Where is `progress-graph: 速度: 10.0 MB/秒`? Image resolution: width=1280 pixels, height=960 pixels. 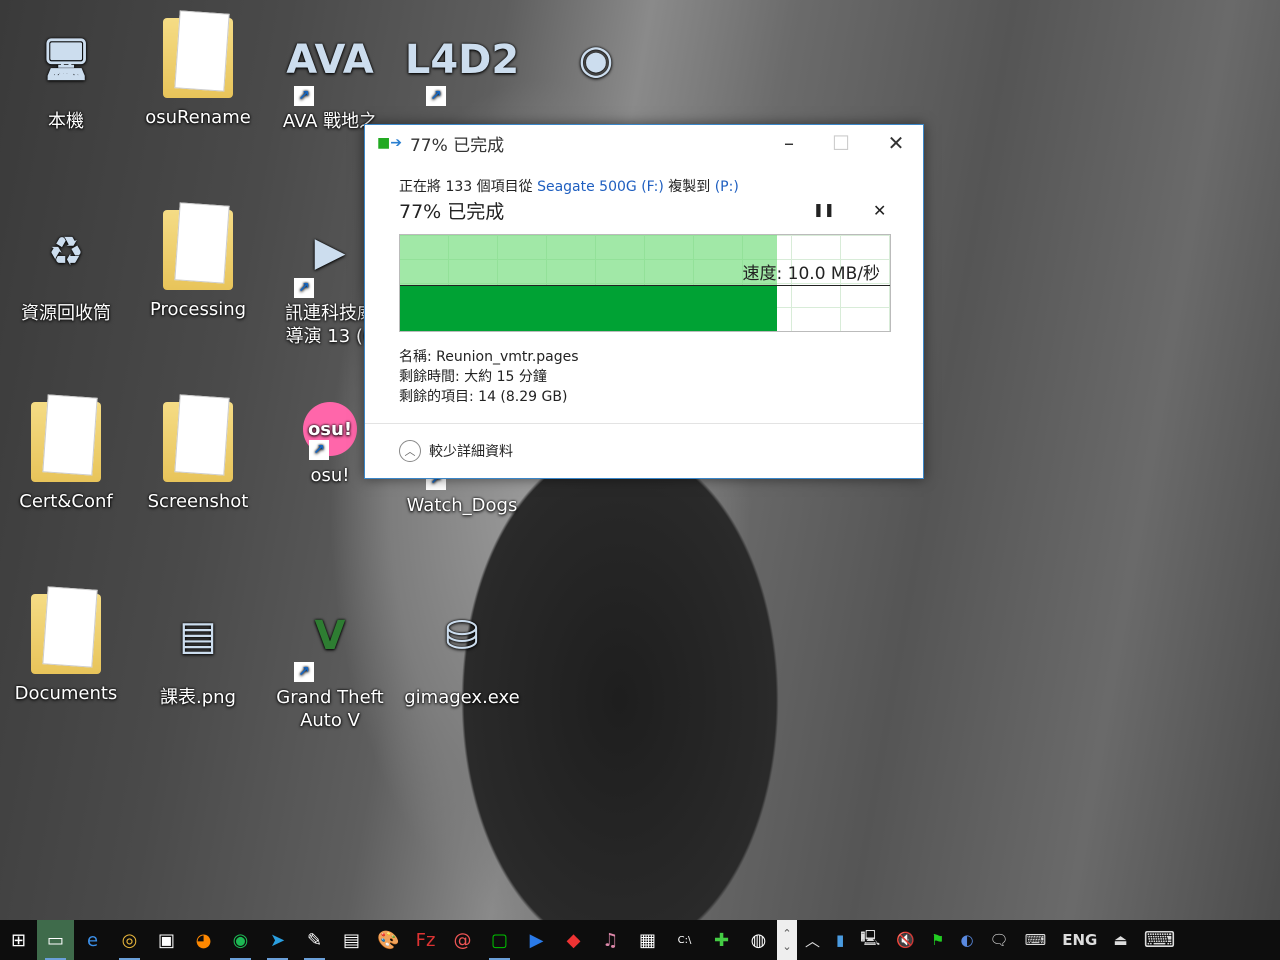
progress-graph: 速度: 10.0 MB/秒 is located at coordinates (645, 283).